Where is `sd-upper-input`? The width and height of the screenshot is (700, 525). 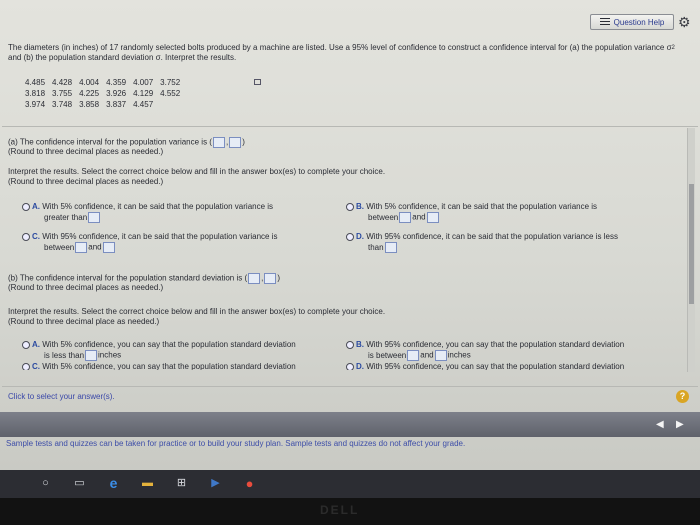 sd-upper-input is located at coordinates (270, 278).